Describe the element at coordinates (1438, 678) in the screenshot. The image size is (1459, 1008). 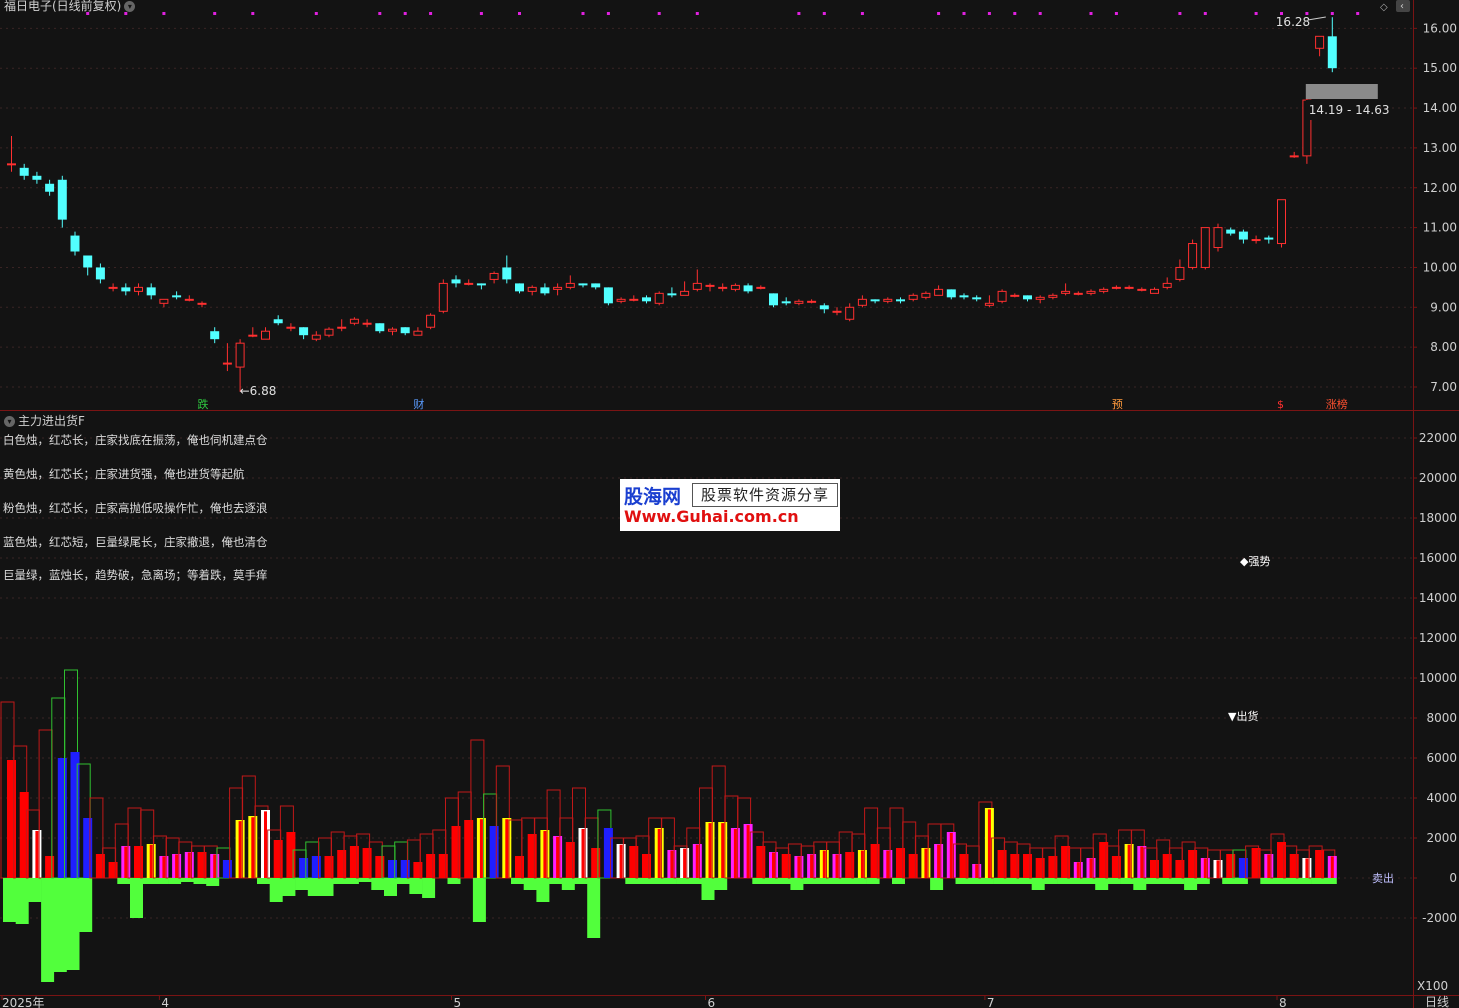
I see `volume-tick-label: 10000` at that location.